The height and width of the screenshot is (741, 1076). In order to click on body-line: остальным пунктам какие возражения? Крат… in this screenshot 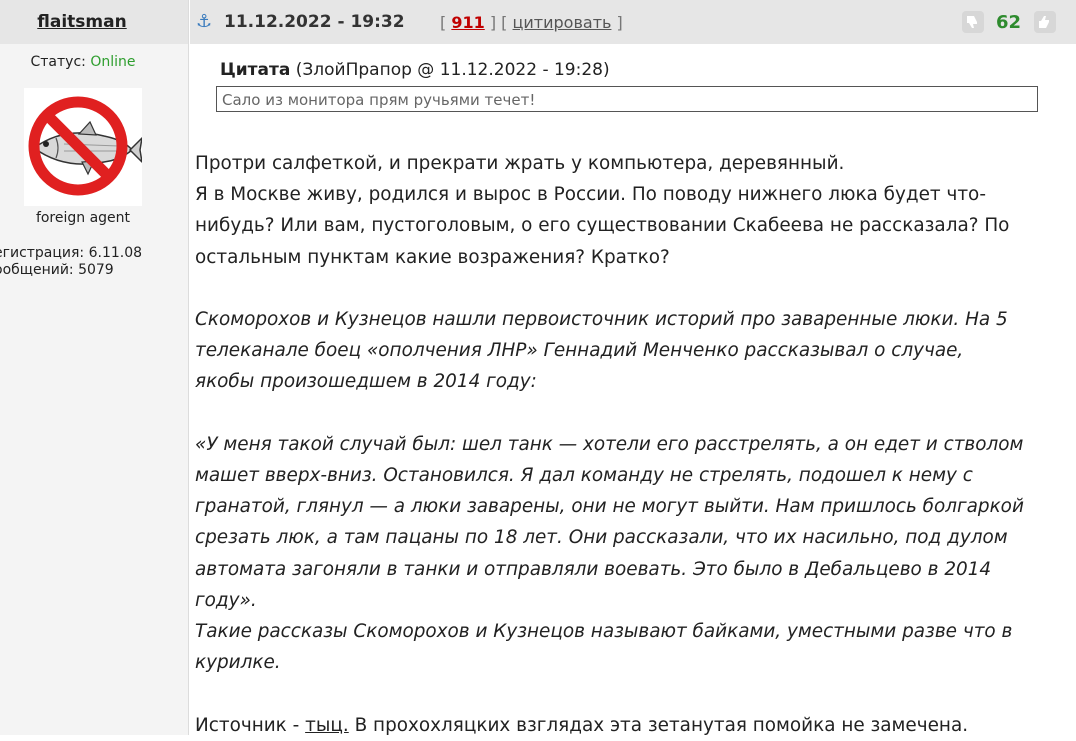, I will do `click(432, 257)`.